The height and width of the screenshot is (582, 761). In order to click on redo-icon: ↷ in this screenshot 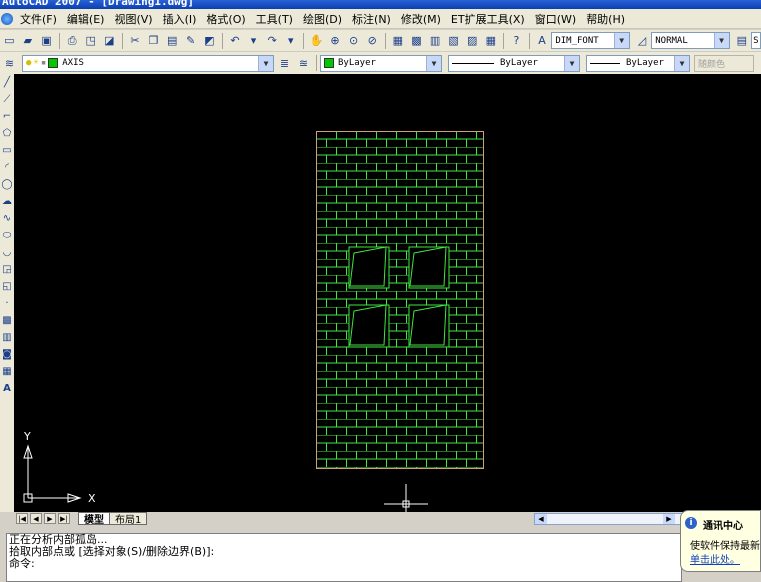, I will do `click(272, 40)`.